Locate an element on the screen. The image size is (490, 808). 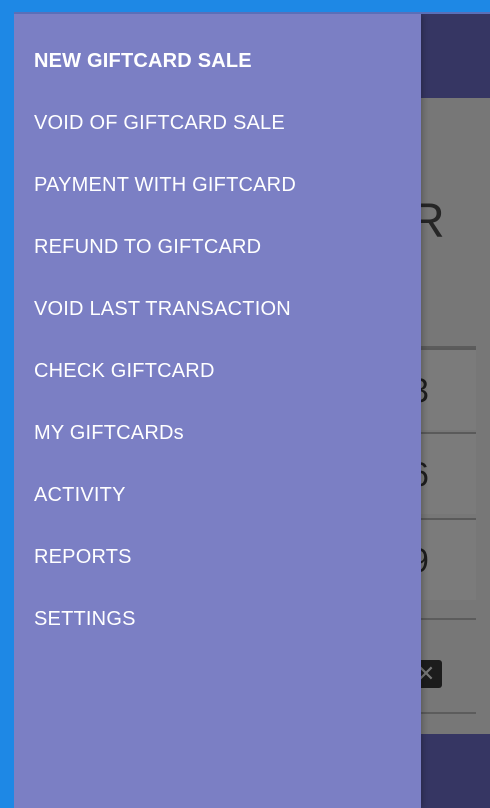
menu-item-reports: REPORTS is located at coordinates (83, 557).